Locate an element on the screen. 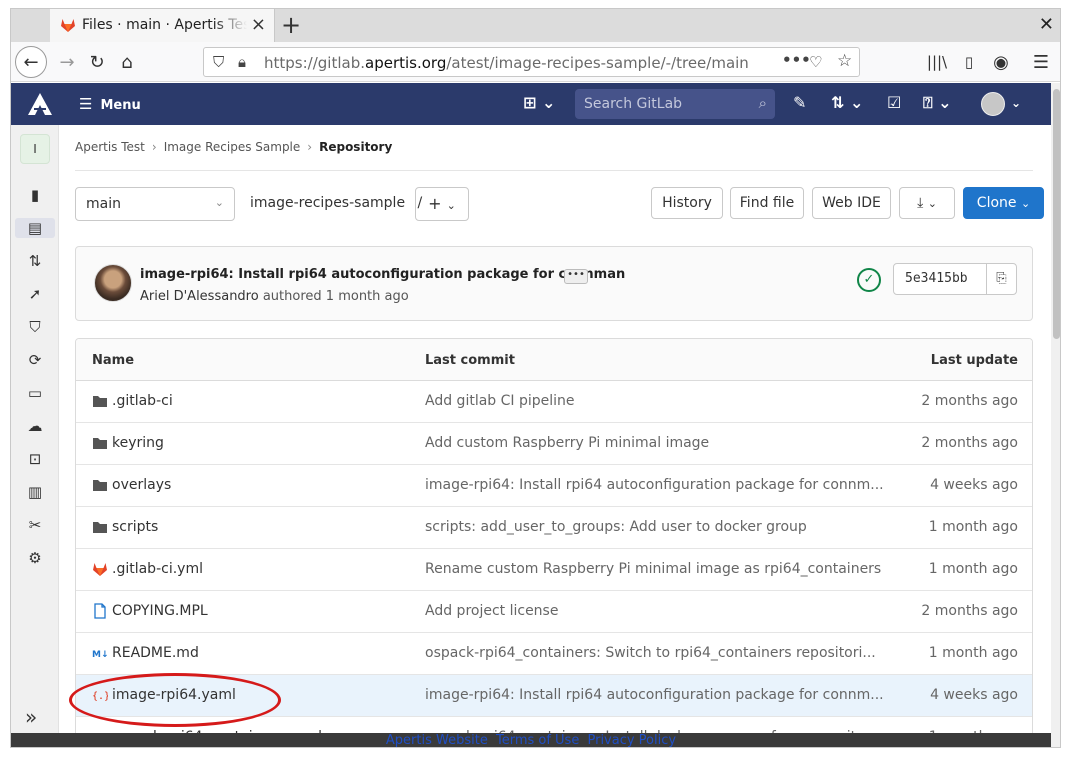  bookmark-star-icon: ☆ is located at coordinates (844, 61).